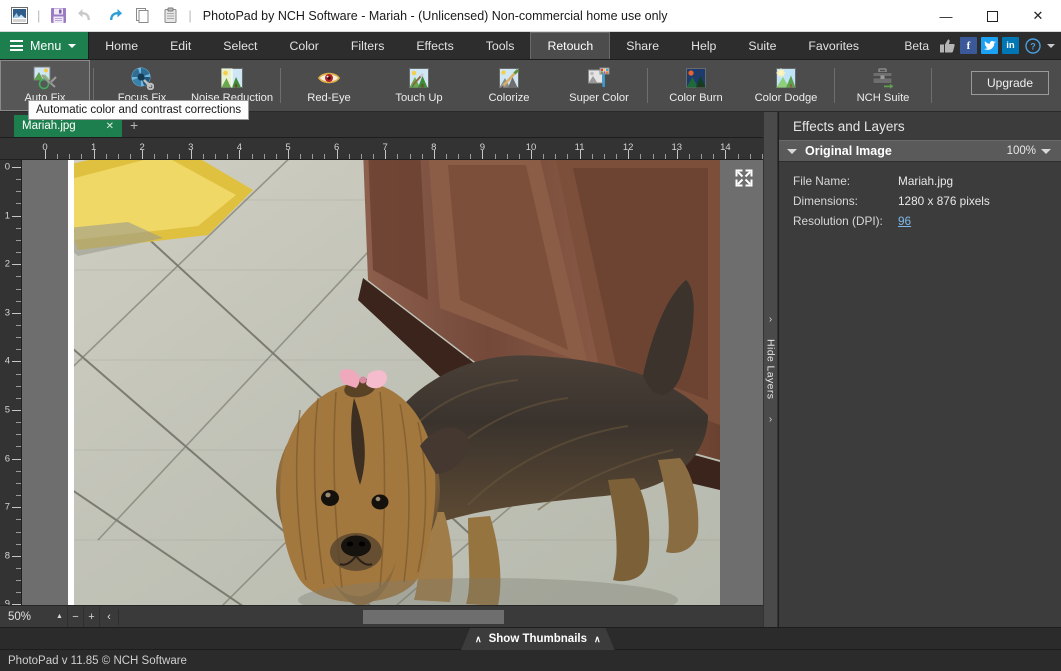  I want to click on triangle-down-icon, so click(792, 151).